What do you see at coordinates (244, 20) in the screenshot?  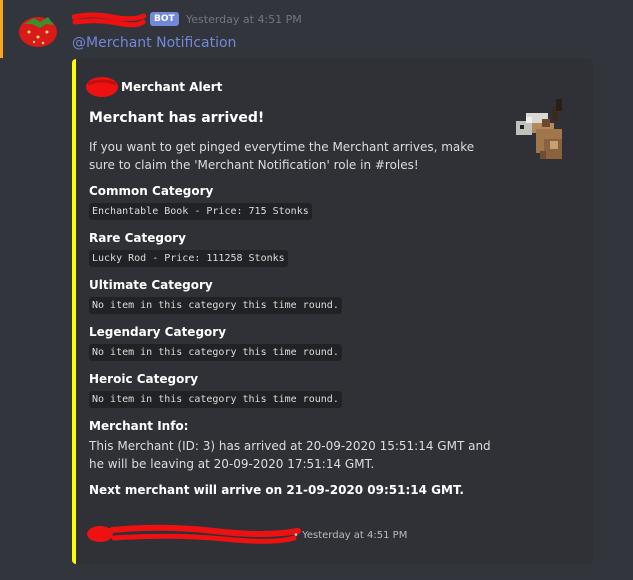 I see `message-timestamp: Yesterday at 4:51 PM` at bounding box center [244, 20].